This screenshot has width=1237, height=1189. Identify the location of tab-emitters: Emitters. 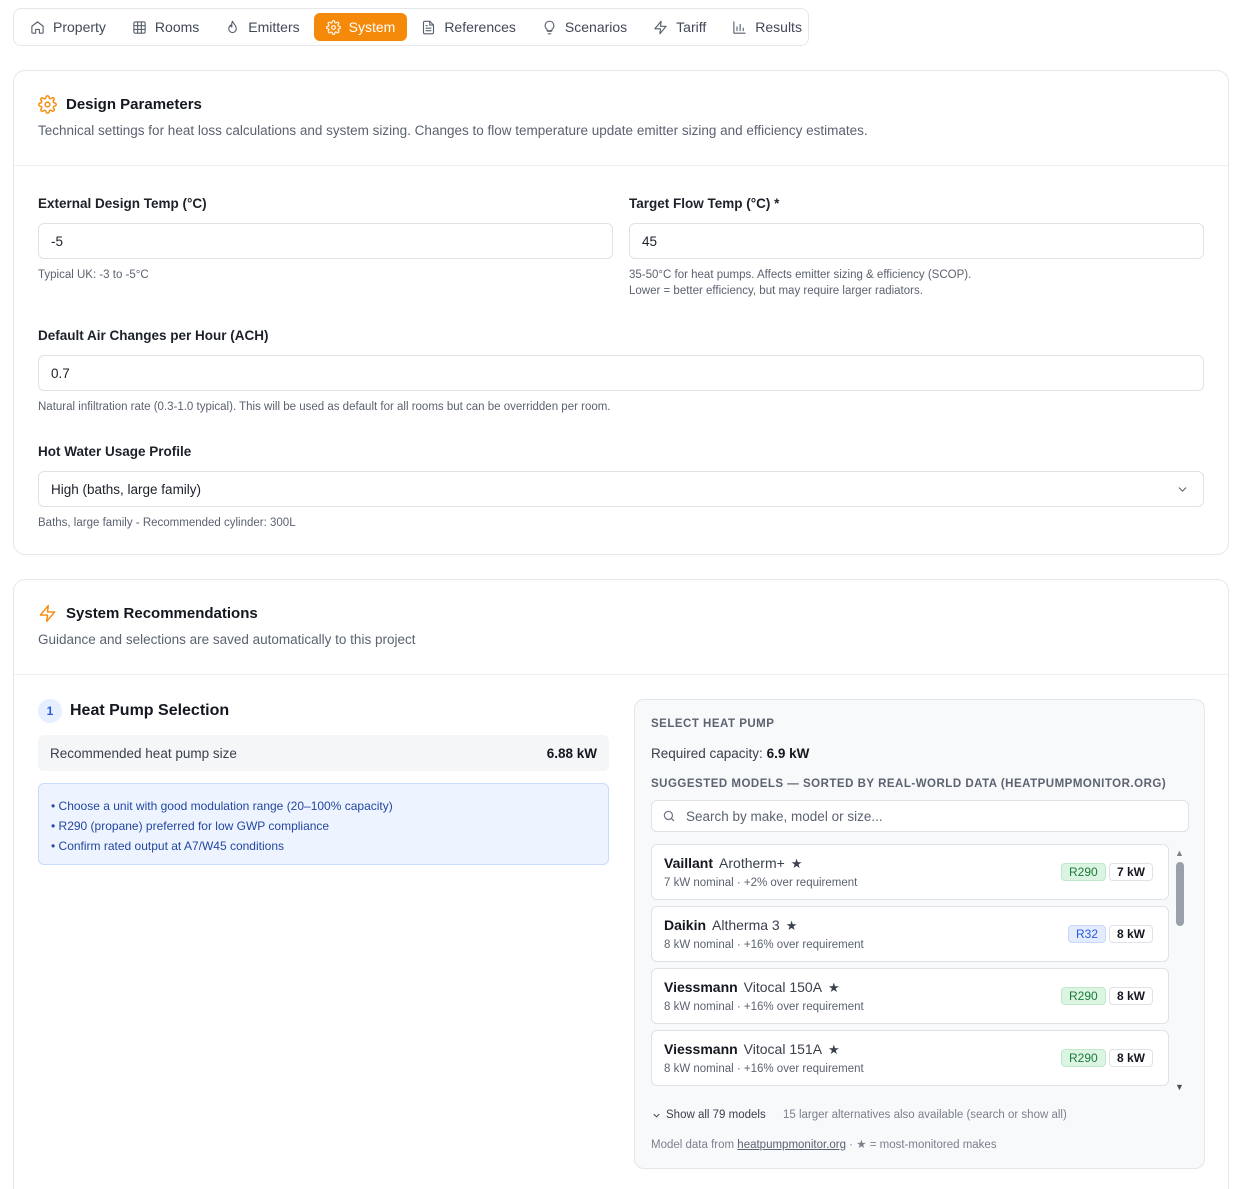
(262, 27).